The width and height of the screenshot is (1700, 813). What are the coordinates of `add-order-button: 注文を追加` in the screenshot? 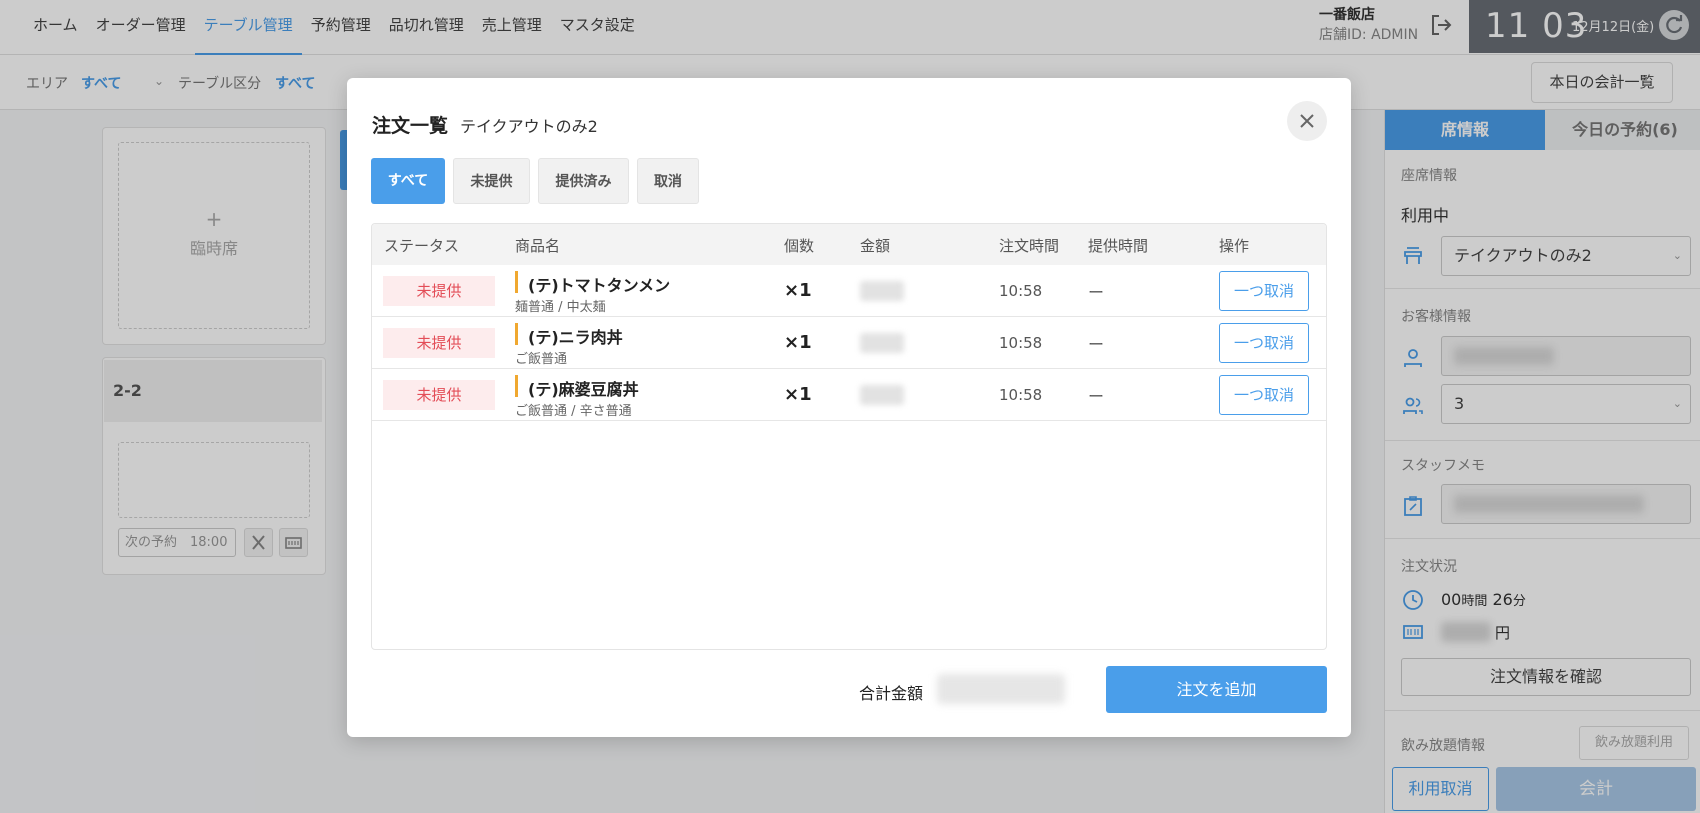 It's located at (1216, 689).